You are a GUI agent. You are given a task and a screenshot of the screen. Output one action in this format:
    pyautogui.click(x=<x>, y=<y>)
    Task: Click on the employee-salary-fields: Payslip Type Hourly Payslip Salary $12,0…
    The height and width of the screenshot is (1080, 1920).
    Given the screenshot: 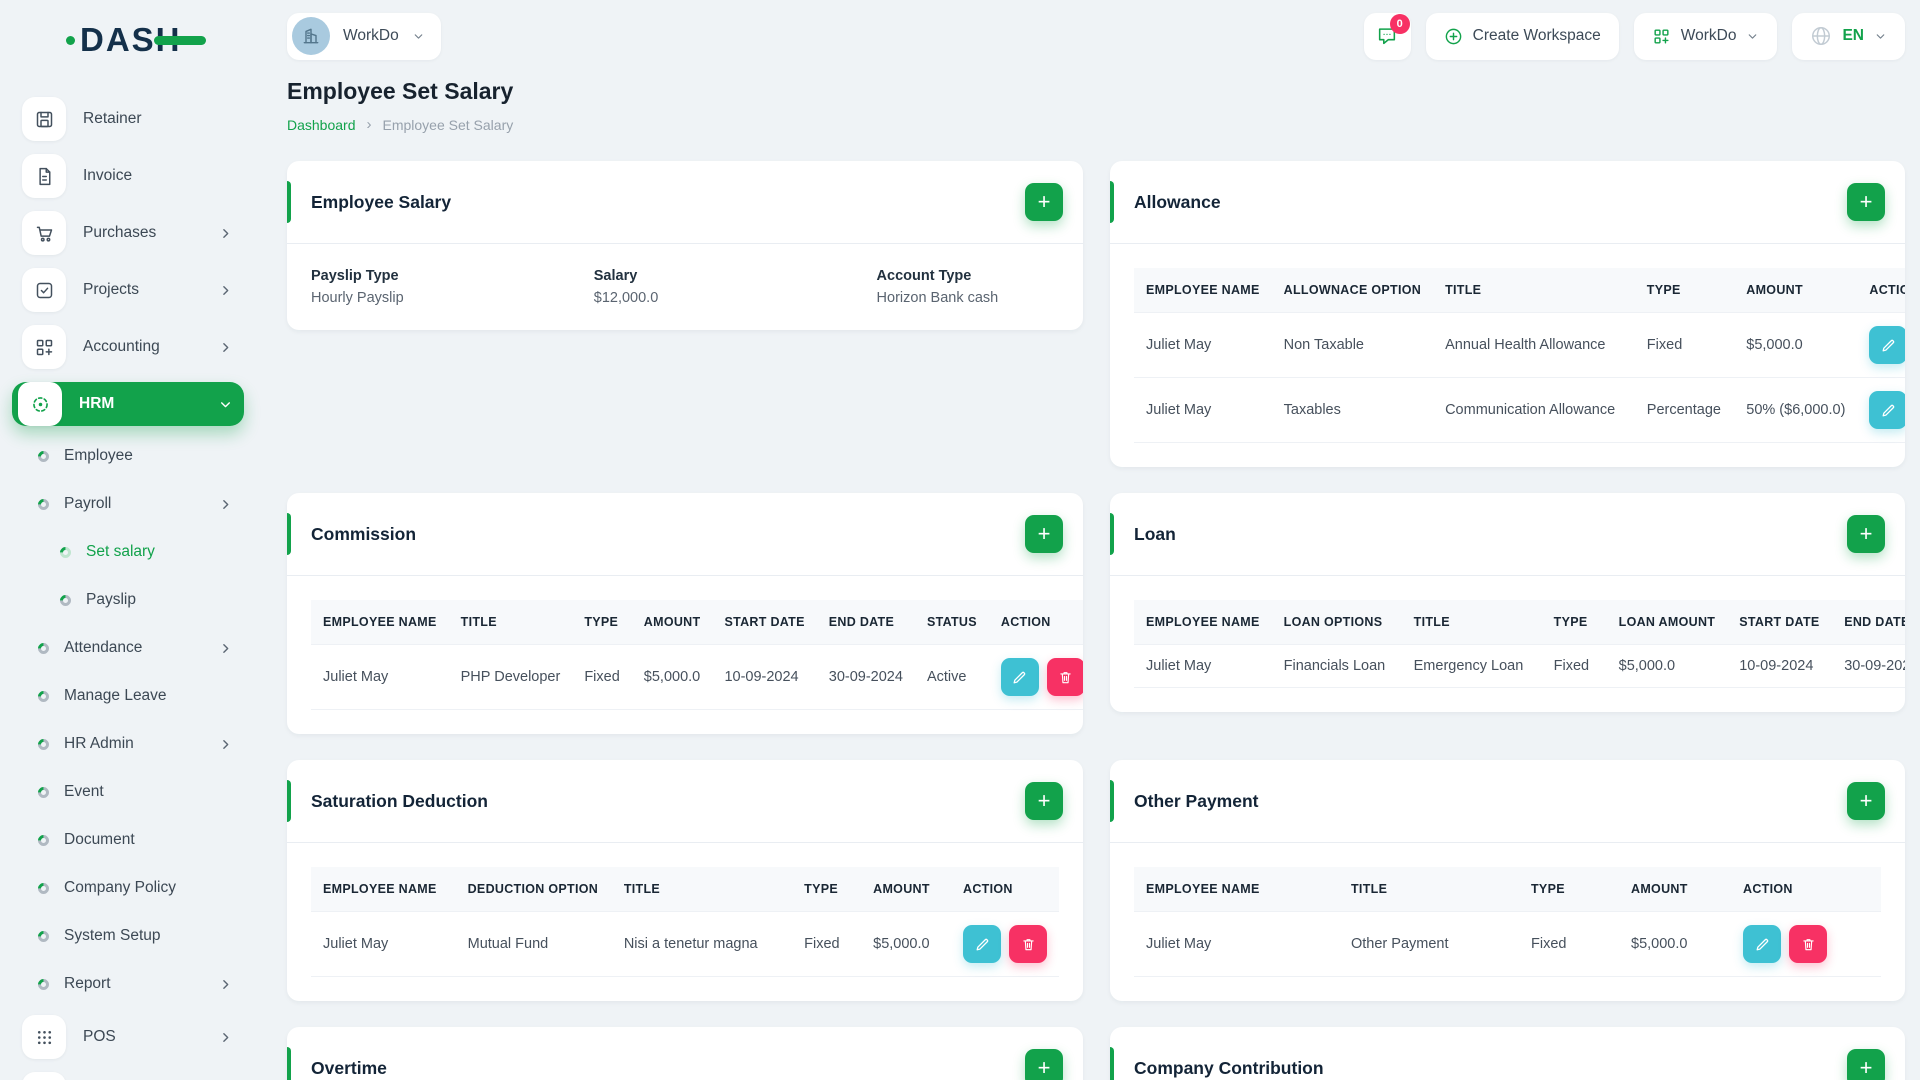 What is the action you would take?
    pyautogui.click(x=685, y=287)
    